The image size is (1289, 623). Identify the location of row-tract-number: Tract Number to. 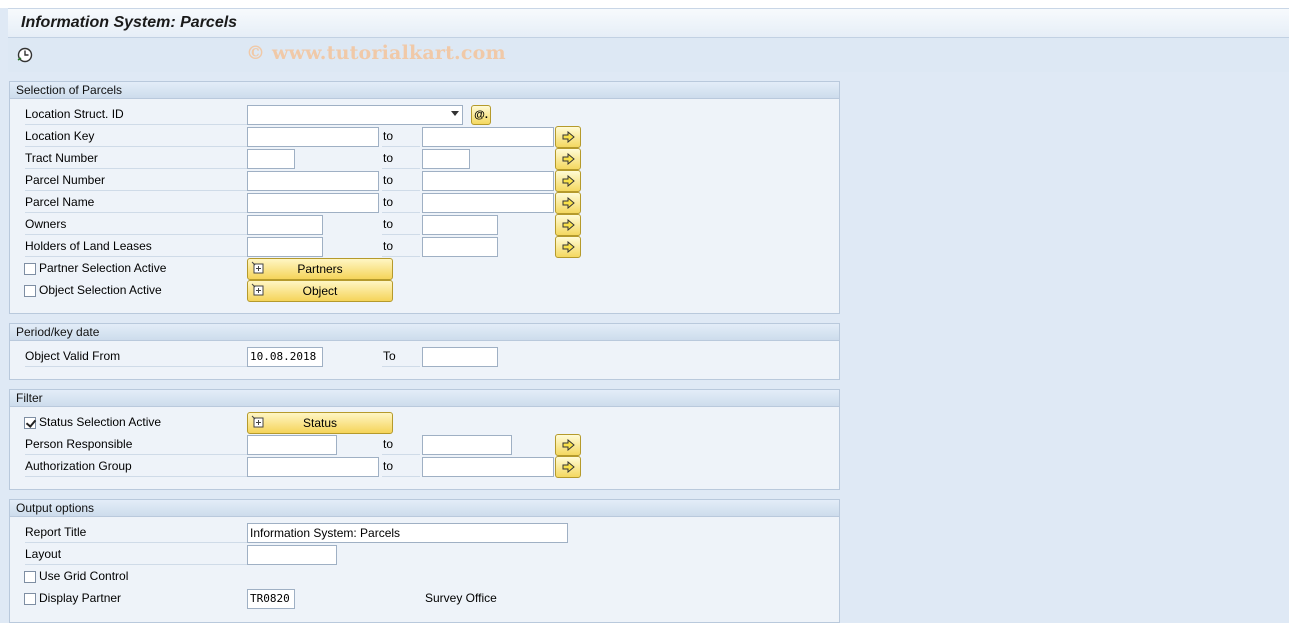
(424, 159).